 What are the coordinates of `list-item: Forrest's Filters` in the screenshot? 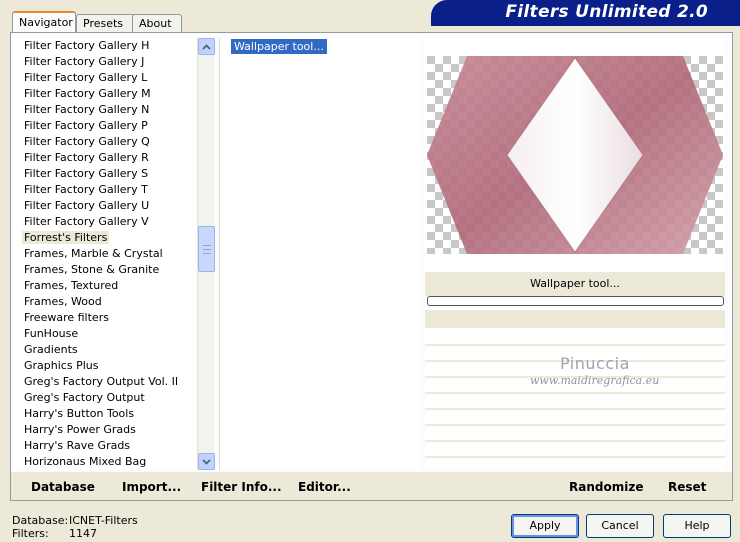 It's located at (104, 238).